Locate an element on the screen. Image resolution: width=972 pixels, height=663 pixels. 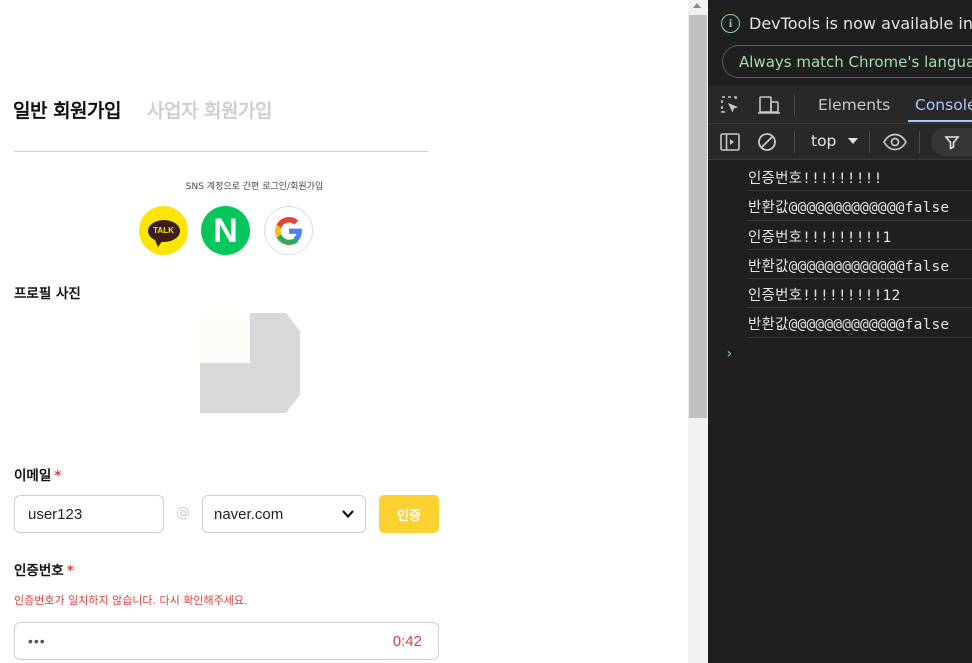
naver-icon: N is located at coordinates (225, 230).